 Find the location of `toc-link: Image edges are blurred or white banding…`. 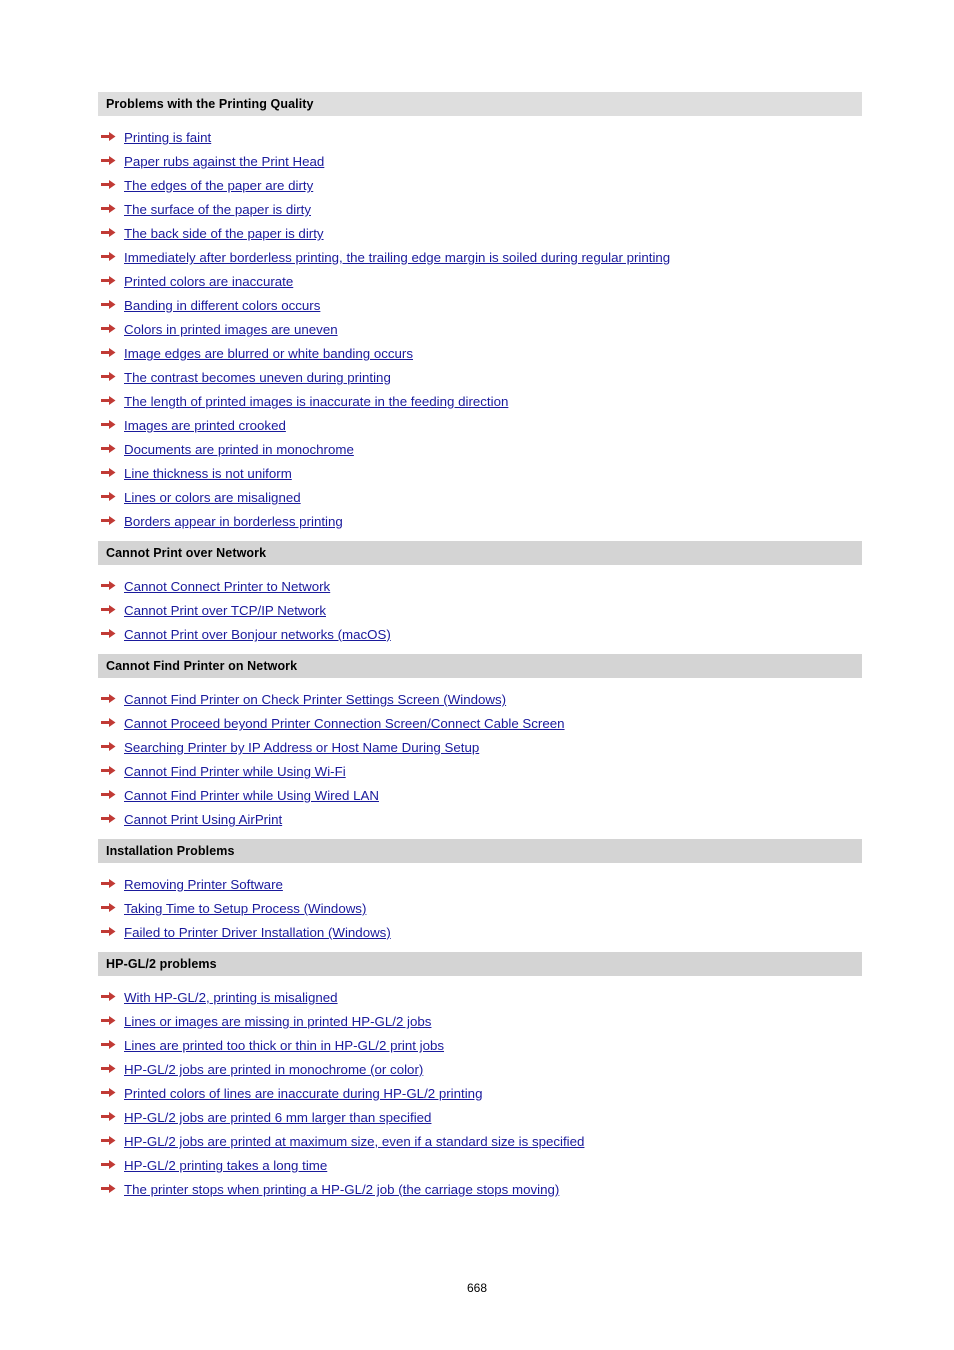

toc-link: Image edges are blurred or white banding… is located at coordinates (268, 354).